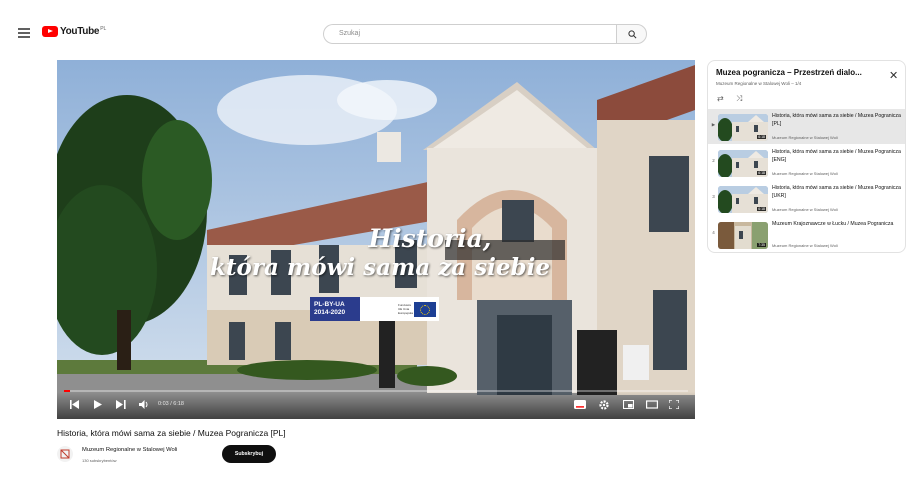  I want to click on volume-icon, so click(144, 405).